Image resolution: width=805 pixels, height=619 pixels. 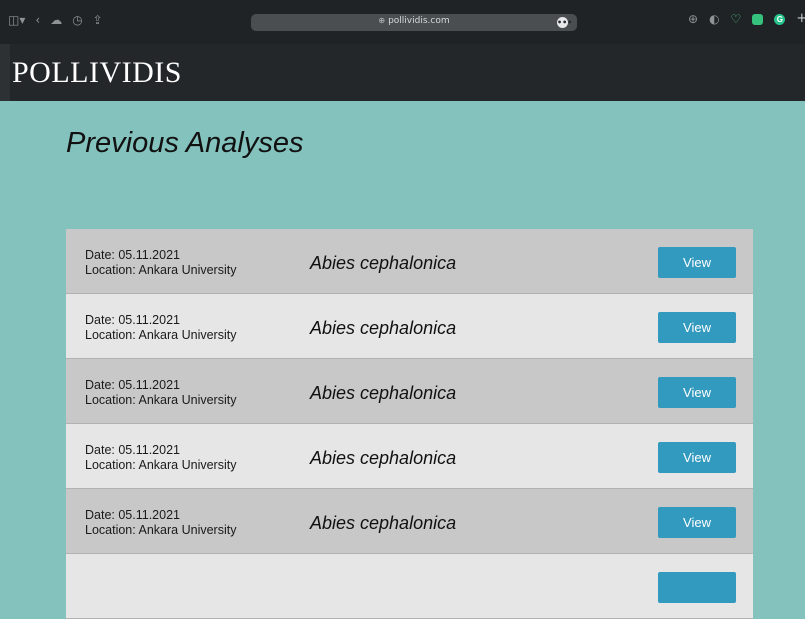 I want to click on address-bar-url: ⊕ pollividis.com, so click(x=414, y=21).